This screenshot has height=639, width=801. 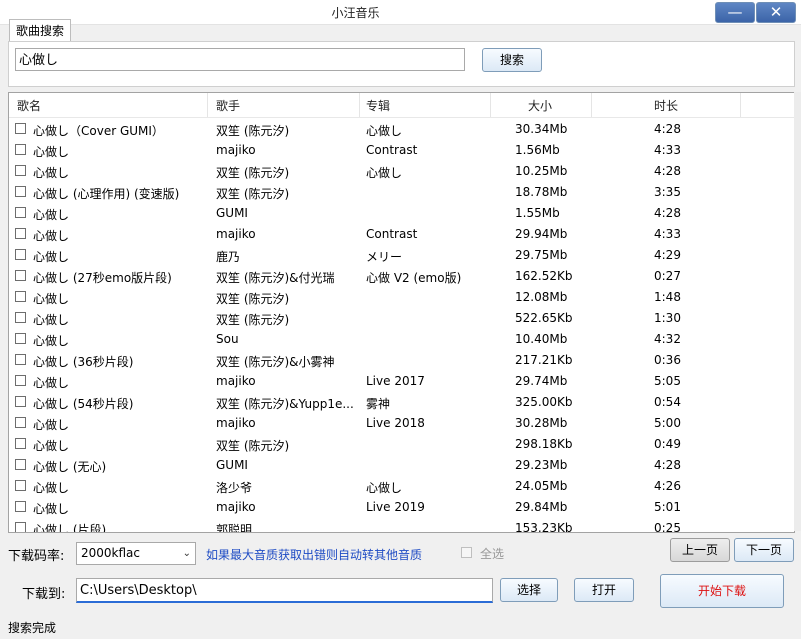 What do you see at coordinates (400, 12) in the screenshot?
I see `title-bar: 小汪音乐 — ✕` at bounding box center [400, 12].